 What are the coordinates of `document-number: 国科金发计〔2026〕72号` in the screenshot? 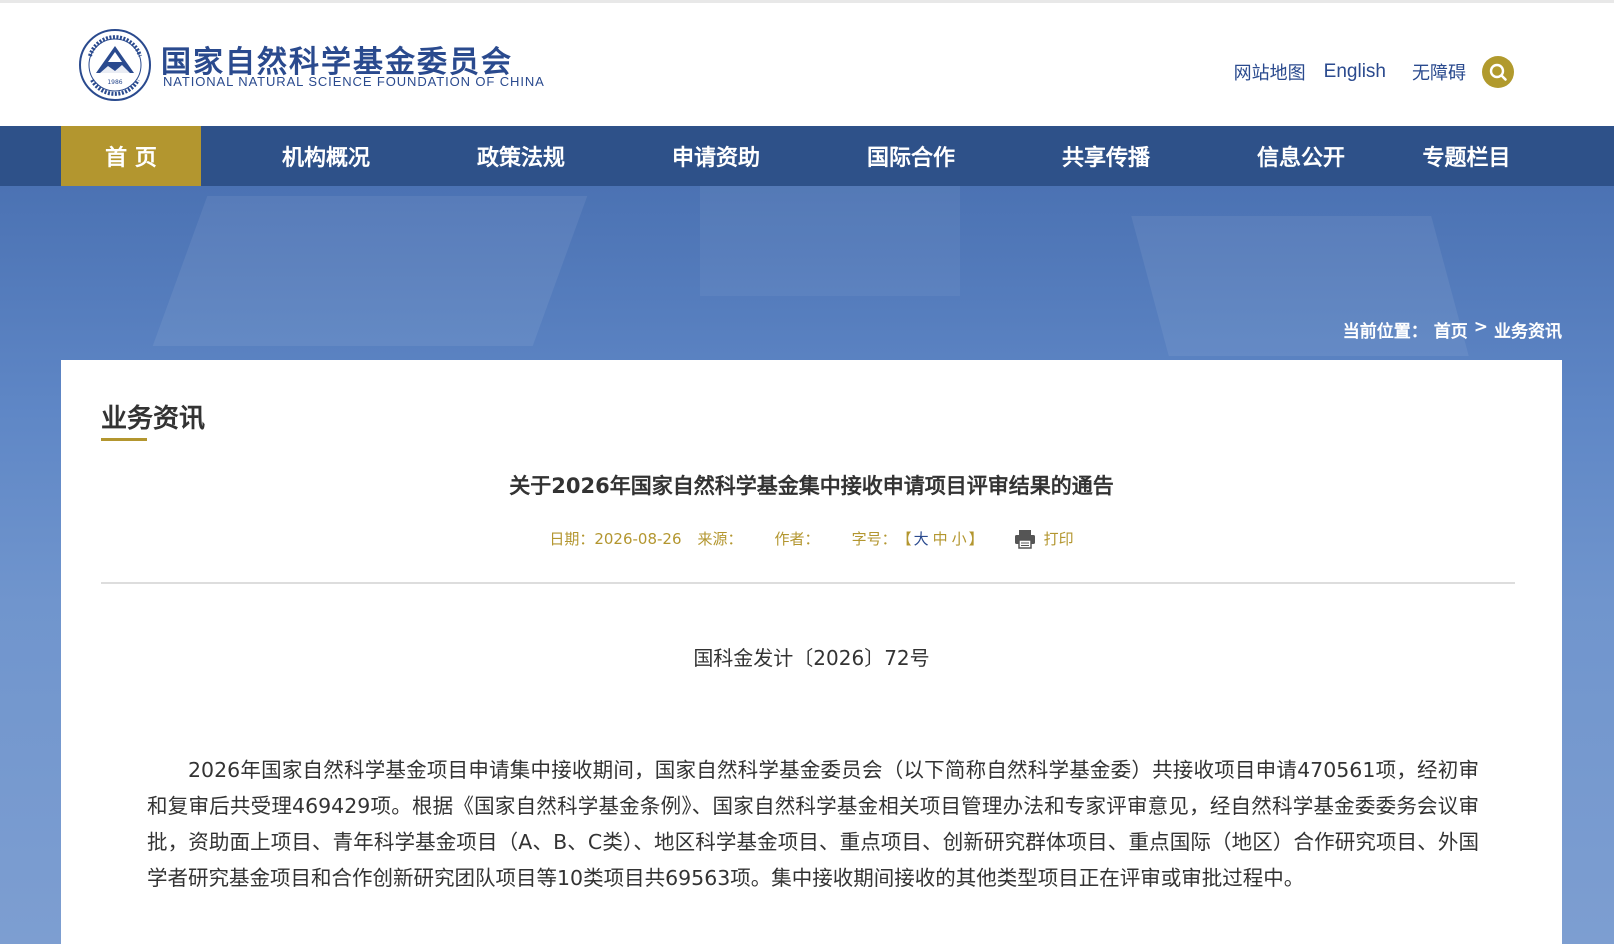 It's located at (811, 658).